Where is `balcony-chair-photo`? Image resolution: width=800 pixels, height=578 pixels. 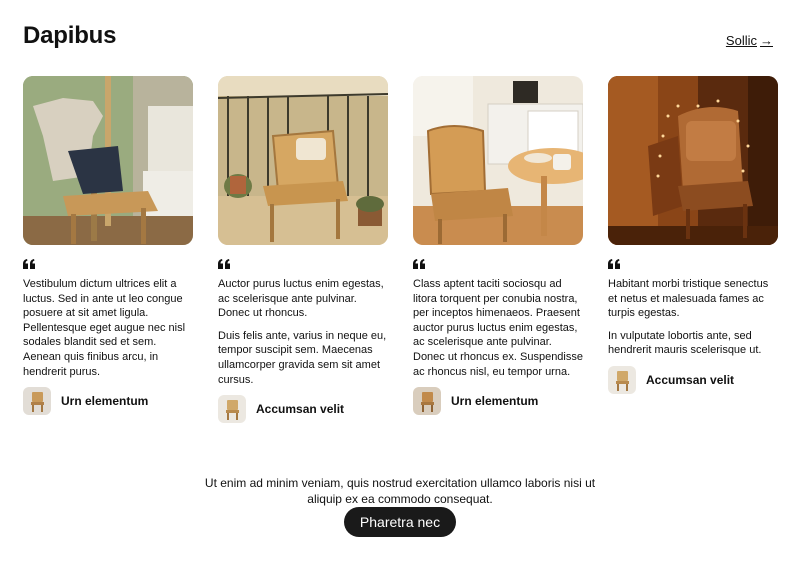 balcony-chair-photo is located at coordinates (303, 160).